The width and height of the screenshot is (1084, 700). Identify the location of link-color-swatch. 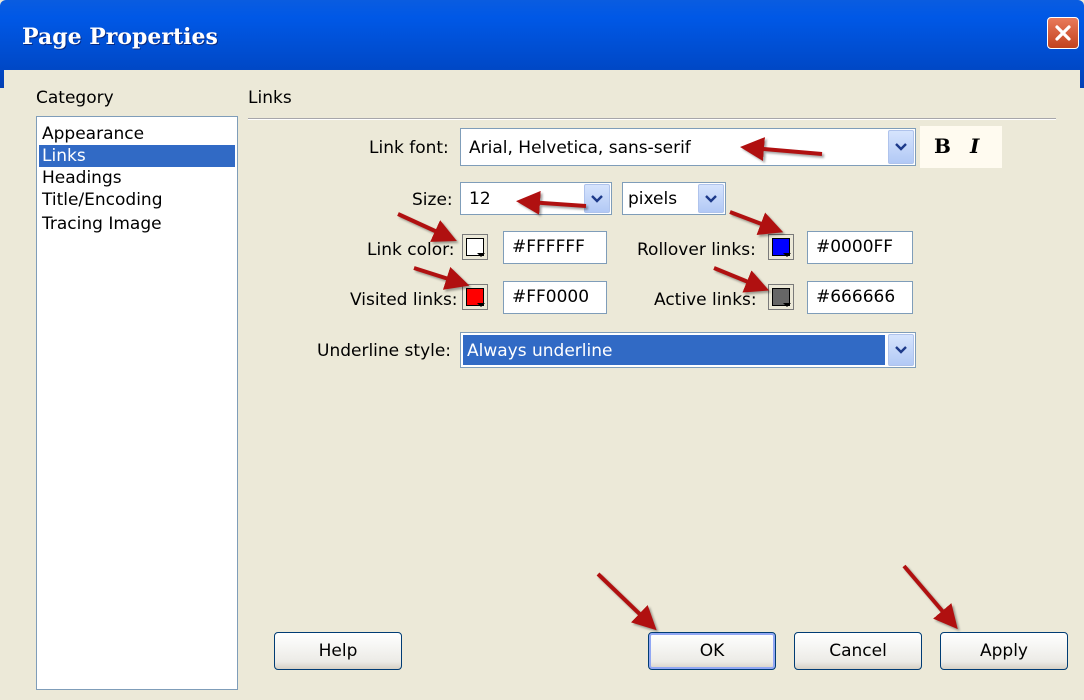
(475, 247).